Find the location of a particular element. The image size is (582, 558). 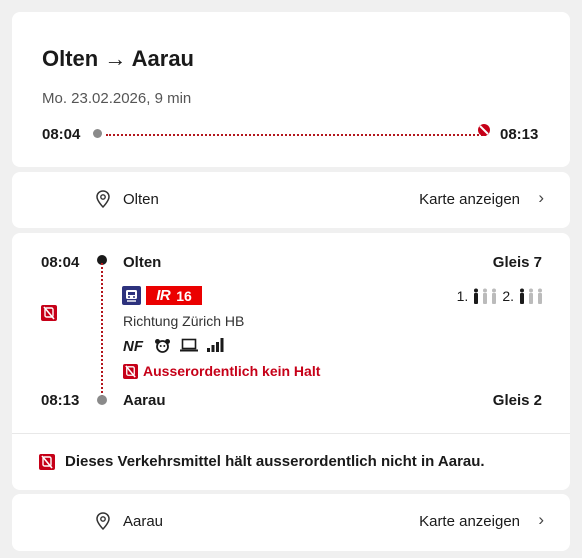

destination-location-name: Aarau is located at coordinates (143, 521).